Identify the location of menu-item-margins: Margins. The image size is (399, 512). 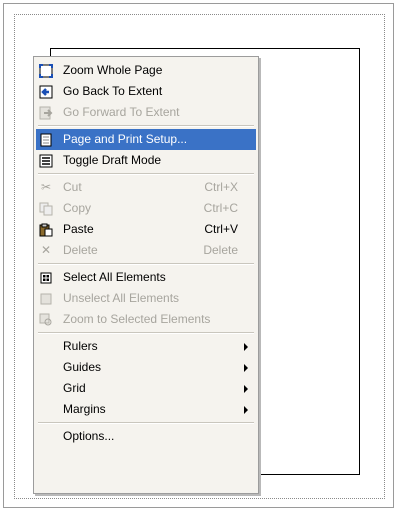
(146, 409).